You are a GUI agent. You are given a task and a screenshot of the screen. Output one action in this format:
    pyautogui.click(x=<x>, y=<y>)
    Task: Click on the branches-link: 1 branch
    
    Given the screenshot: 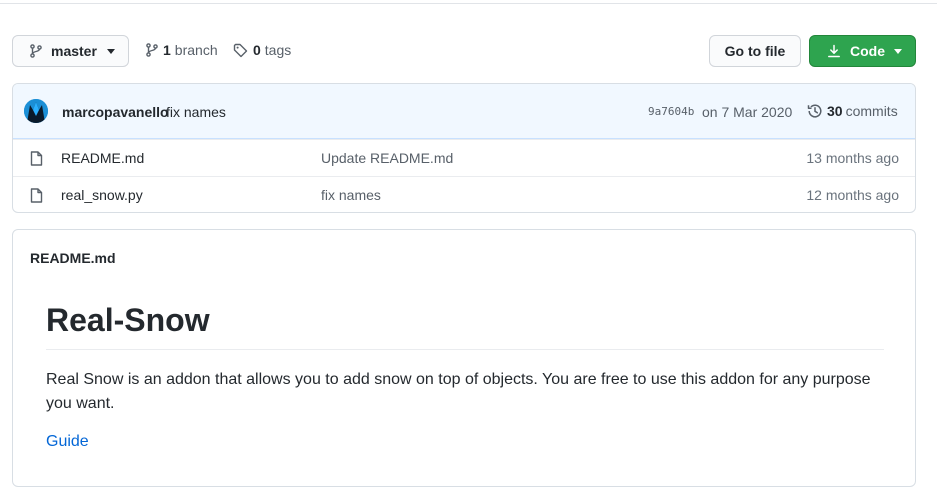 What is the action you would take?
    pyautogui.click(x=182, y=50)
    